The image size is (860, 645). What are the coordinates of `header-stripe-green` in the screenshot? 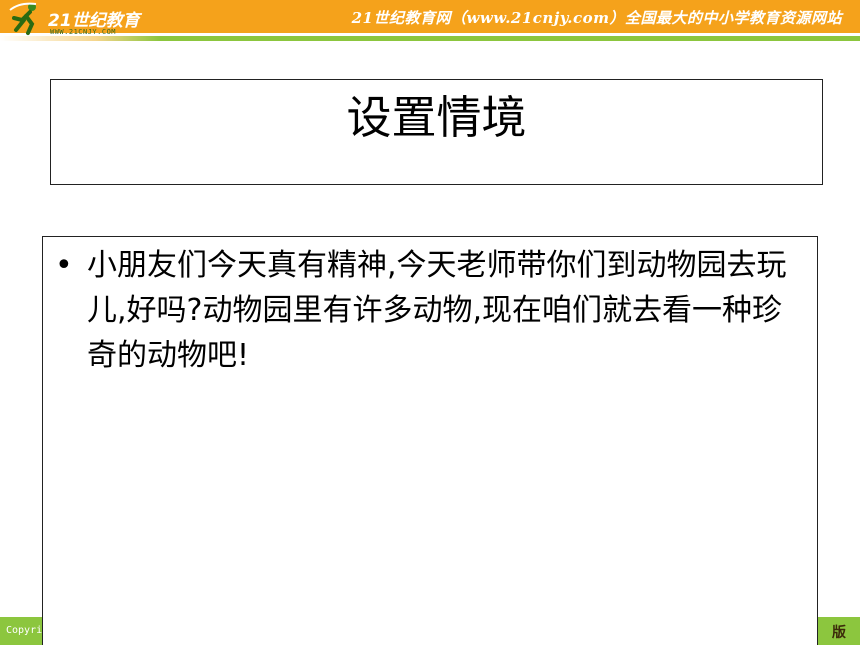 It's located at (510, 38).